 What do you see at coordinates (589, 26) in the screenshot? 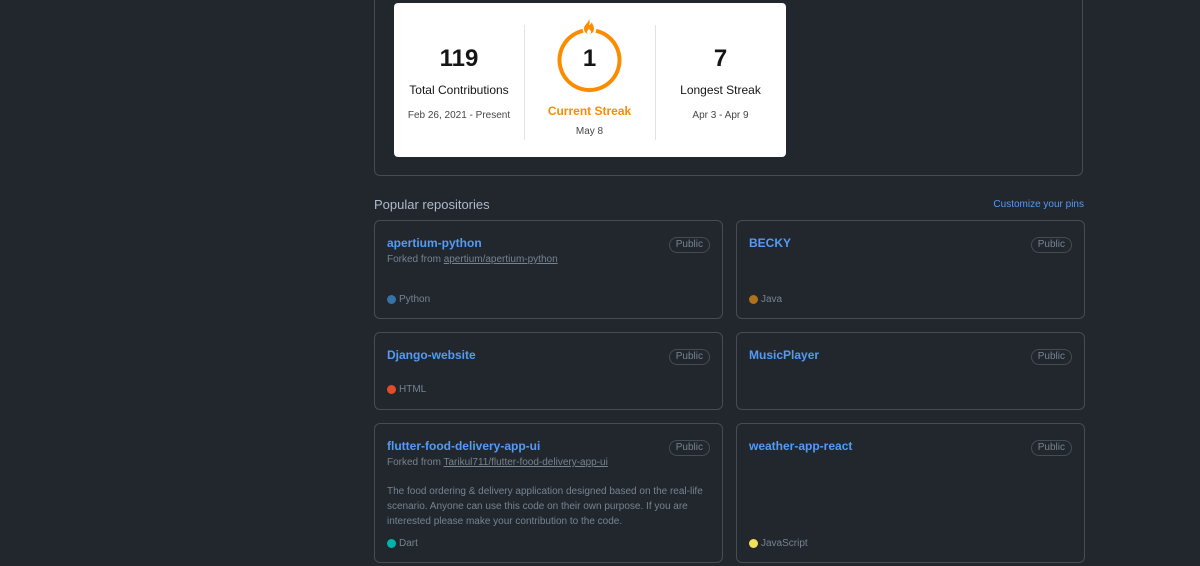
I see `fire-icon` at bounding box center [589, 26].